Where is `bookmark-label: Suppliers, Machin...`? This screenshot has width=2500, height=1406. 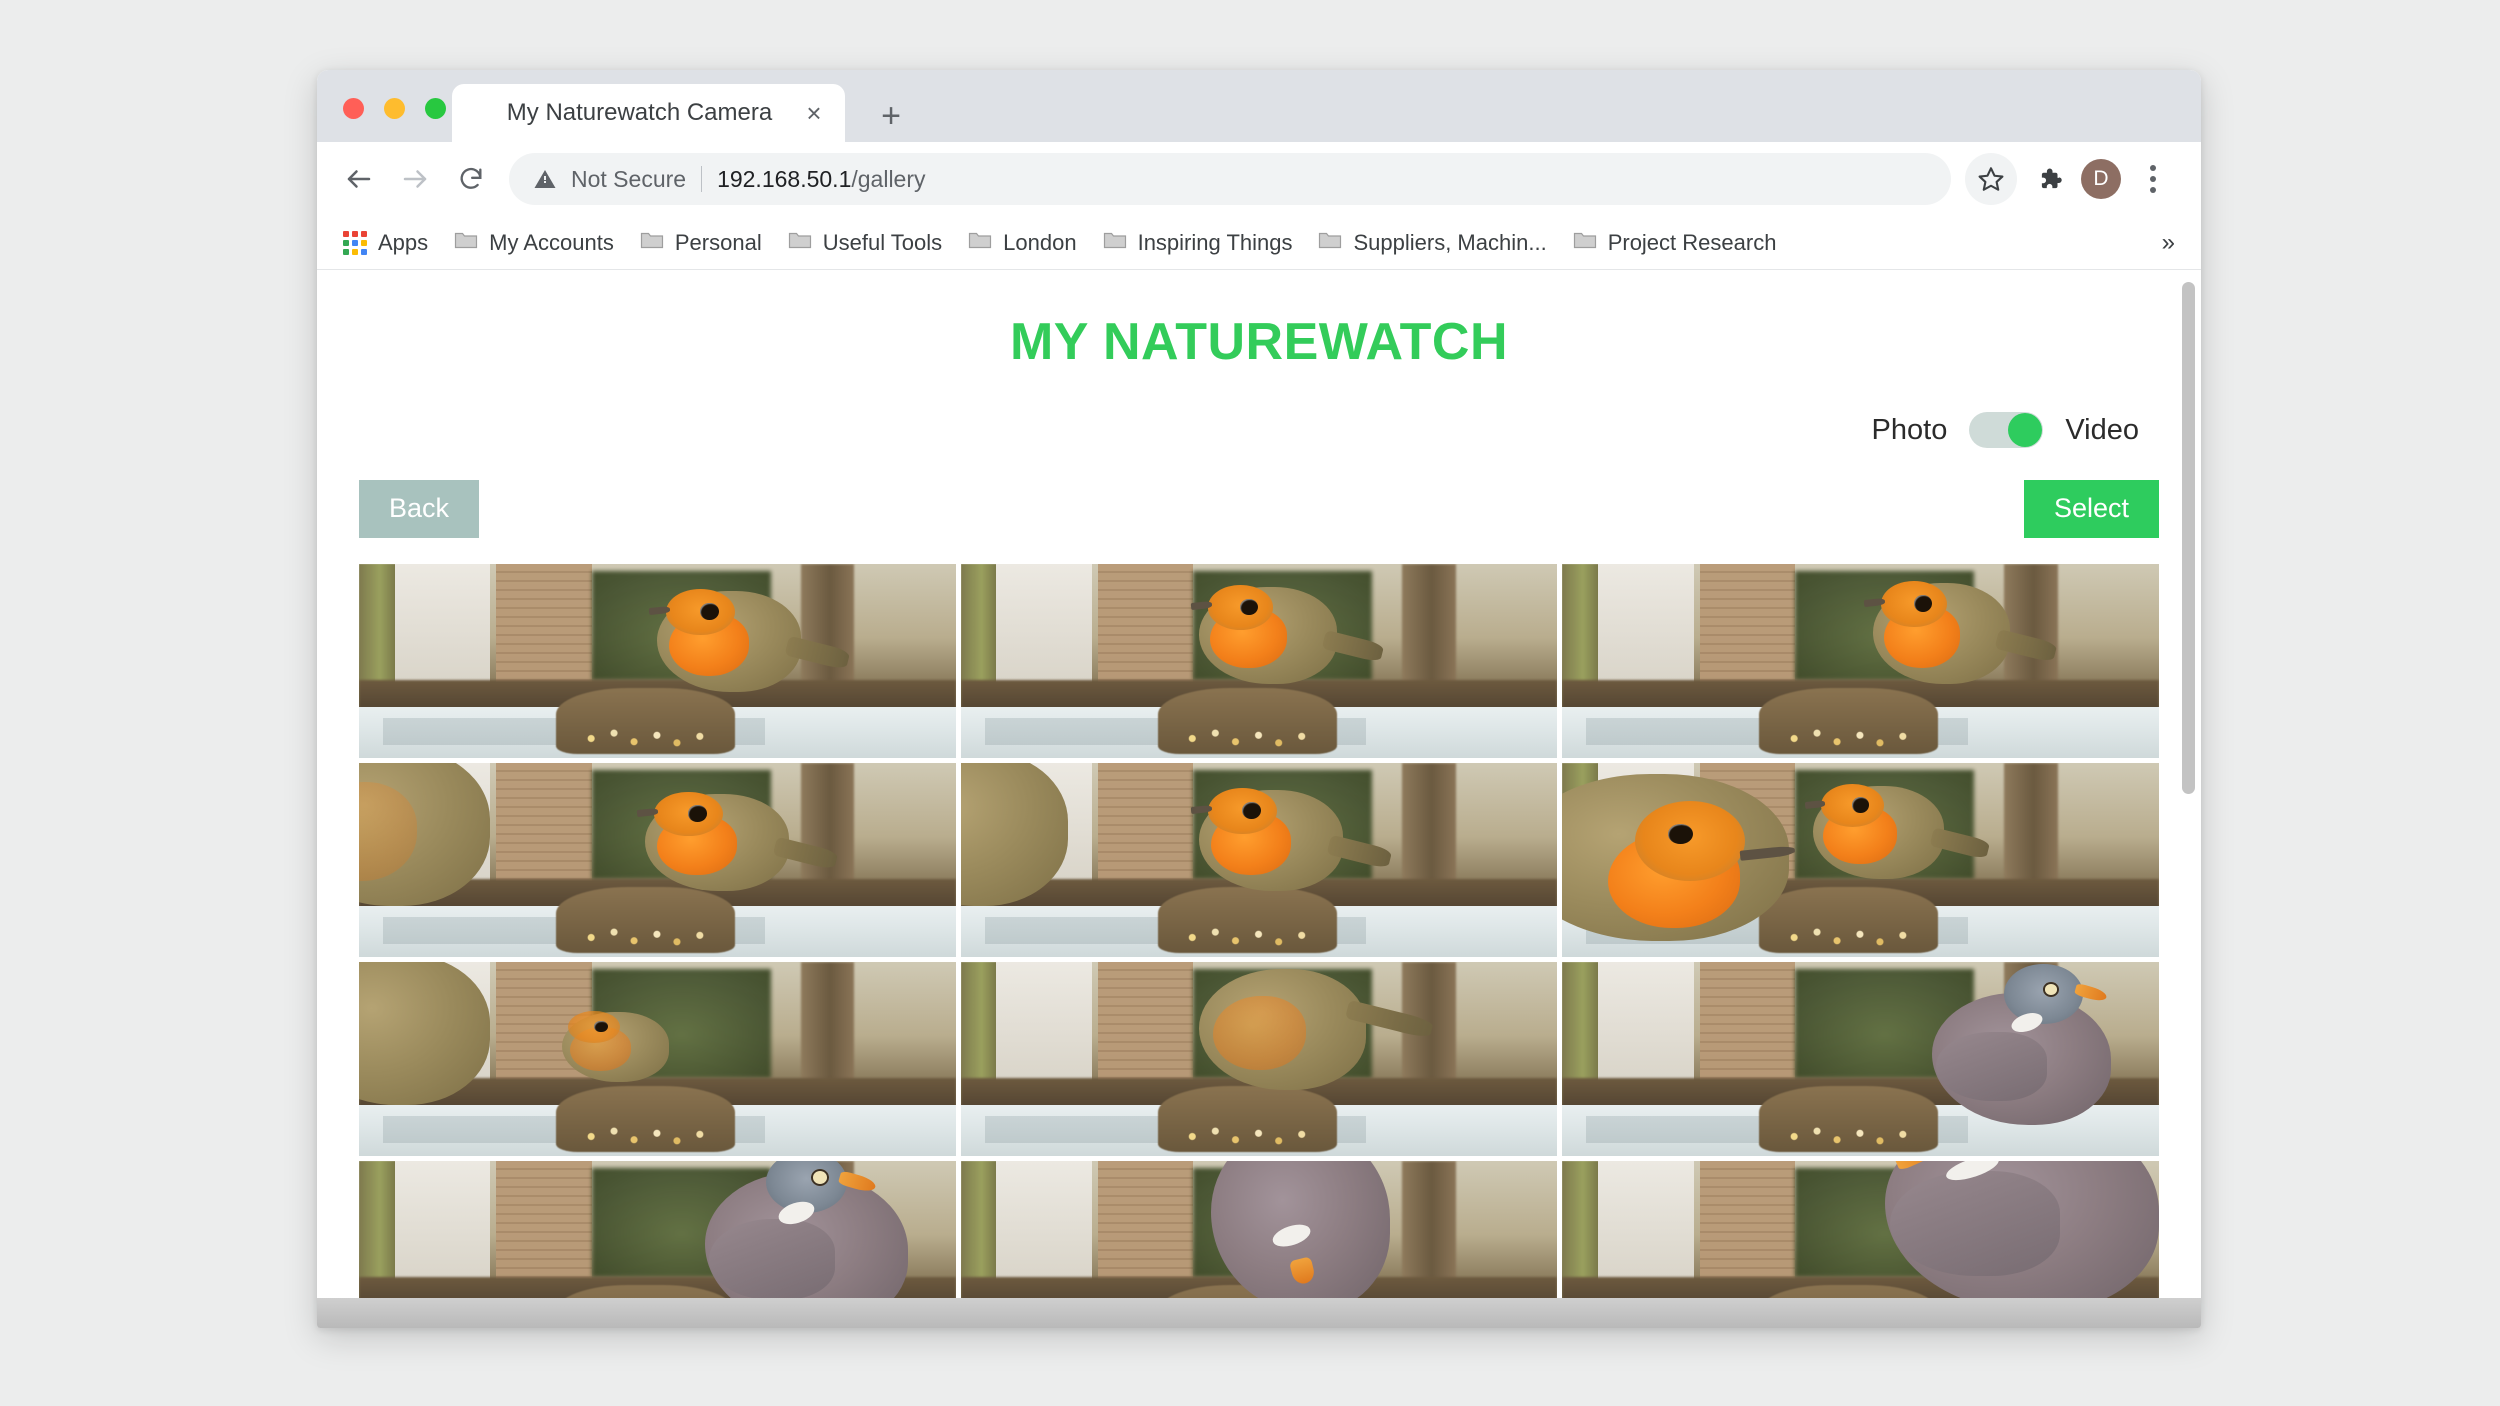
bookmark-label: Suppliers, Machin... is located at coordinates (1450, 242).